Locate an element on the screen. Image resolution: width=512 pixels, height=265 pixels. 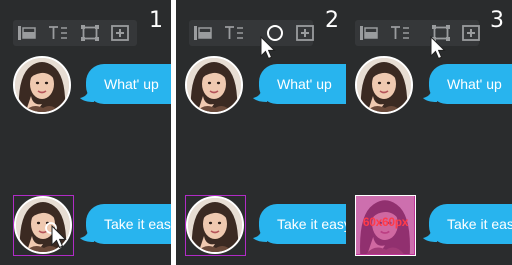
image-placeholder: 60x60px is located at coordinates (385, 225).